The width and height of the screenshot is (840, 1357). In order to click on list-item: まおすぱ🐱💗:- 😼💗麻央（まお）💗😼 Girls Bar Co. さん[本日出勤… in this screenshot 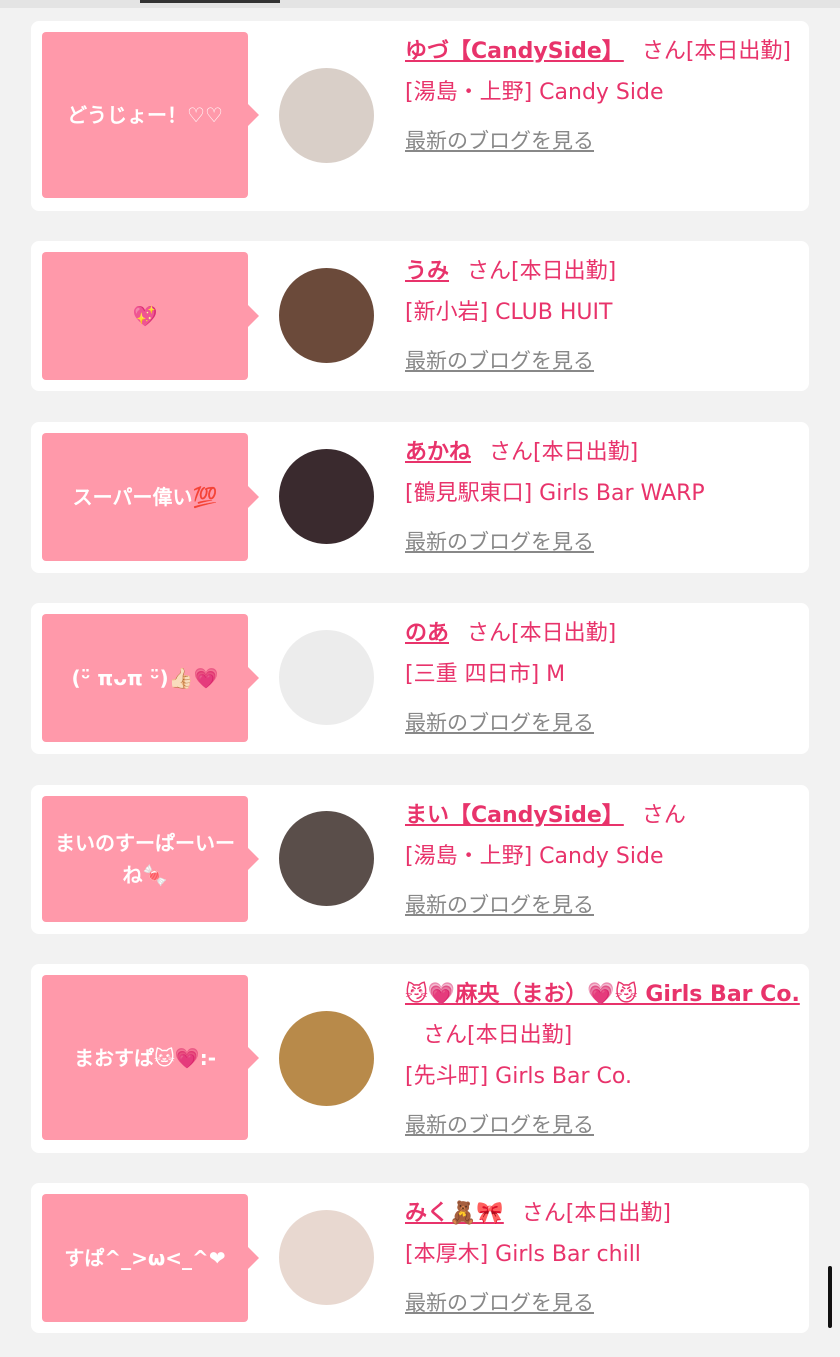, I will do `click(420, 1058)`.